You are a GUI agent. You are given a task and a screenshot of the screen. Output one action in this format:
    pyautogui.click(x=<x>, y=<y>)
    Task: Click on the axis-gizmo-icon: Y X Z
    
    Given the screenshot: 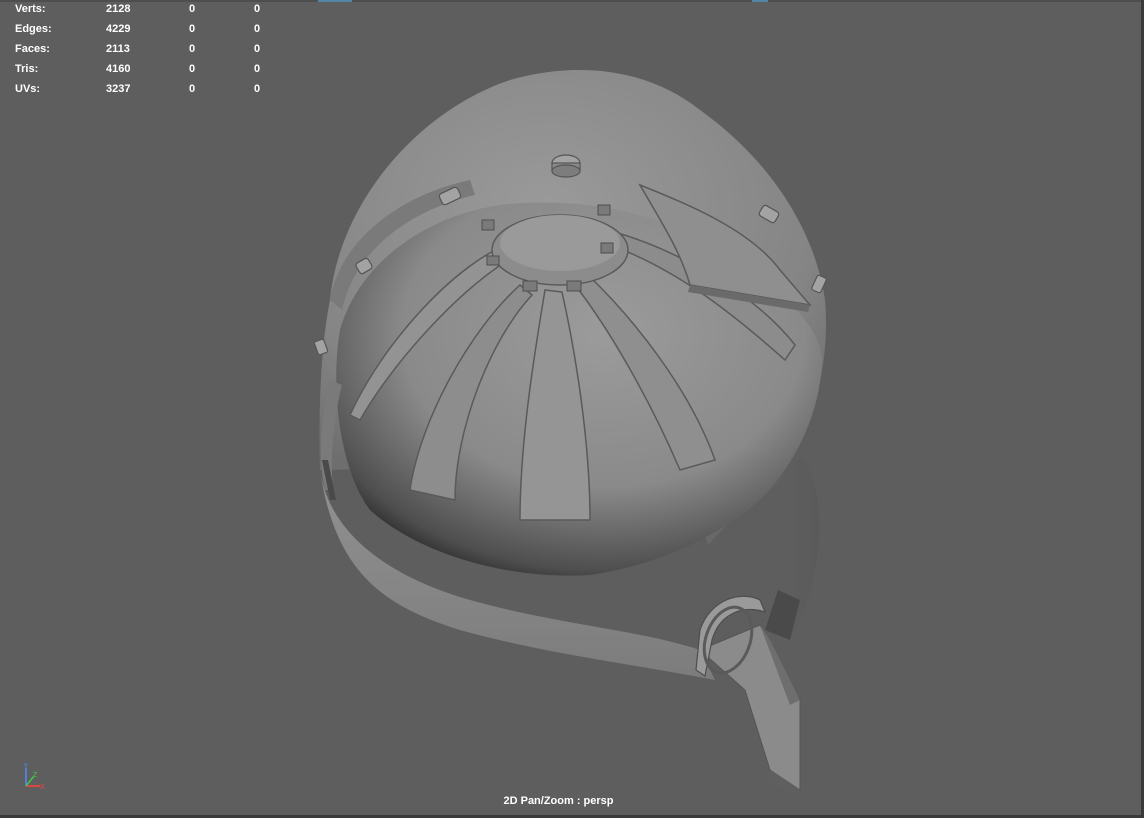 What is the action you would take?
    pyautogui.click(x=35, y=777)
    